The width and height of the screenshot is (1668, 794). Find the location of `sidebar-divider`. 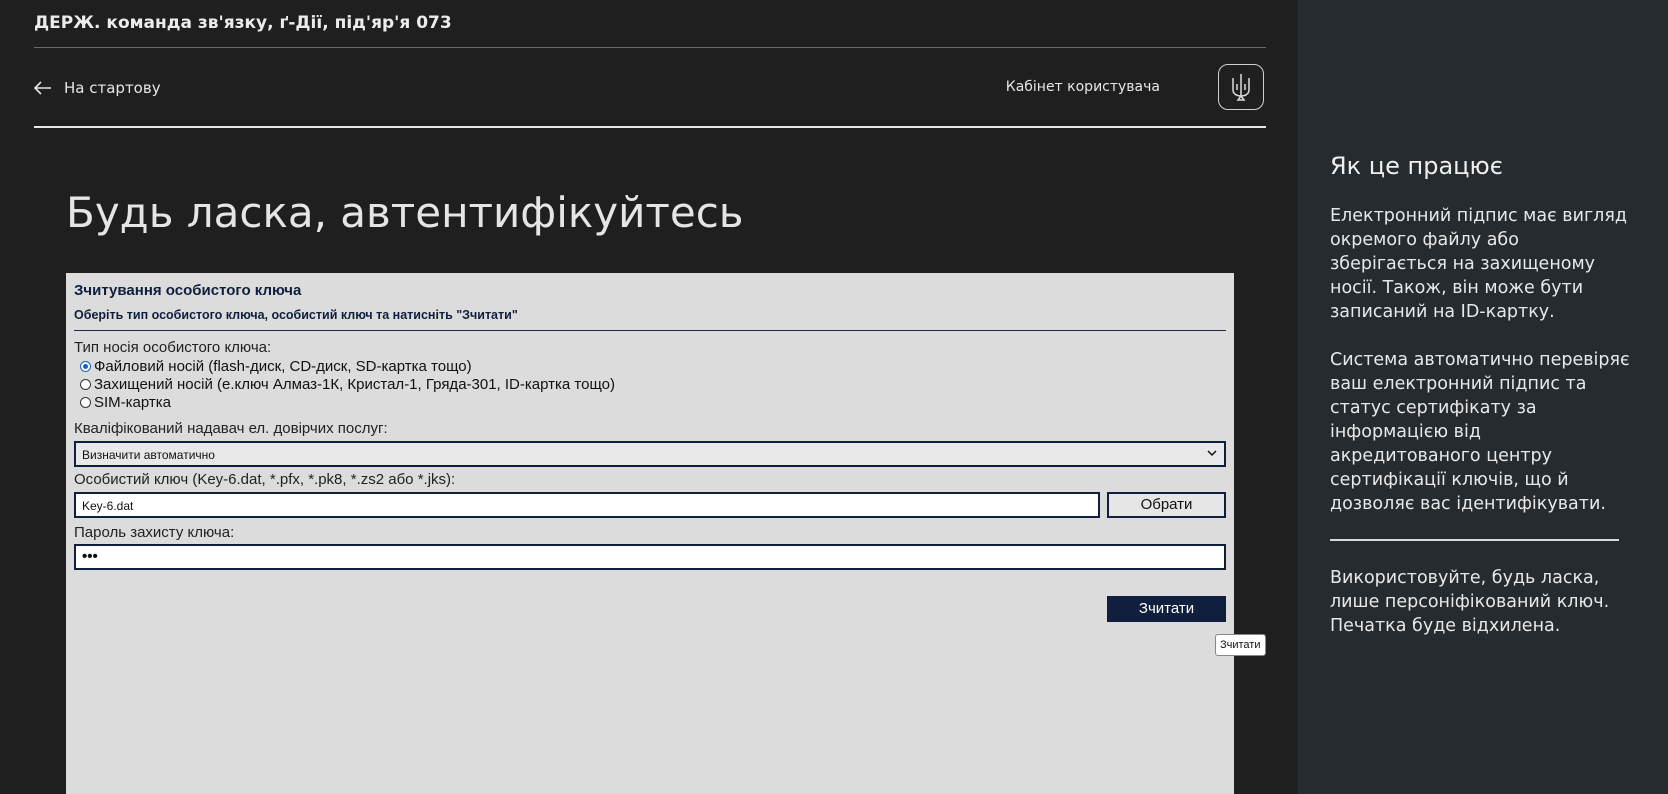

sidebar-divider is located at coordinates (1474, 540).